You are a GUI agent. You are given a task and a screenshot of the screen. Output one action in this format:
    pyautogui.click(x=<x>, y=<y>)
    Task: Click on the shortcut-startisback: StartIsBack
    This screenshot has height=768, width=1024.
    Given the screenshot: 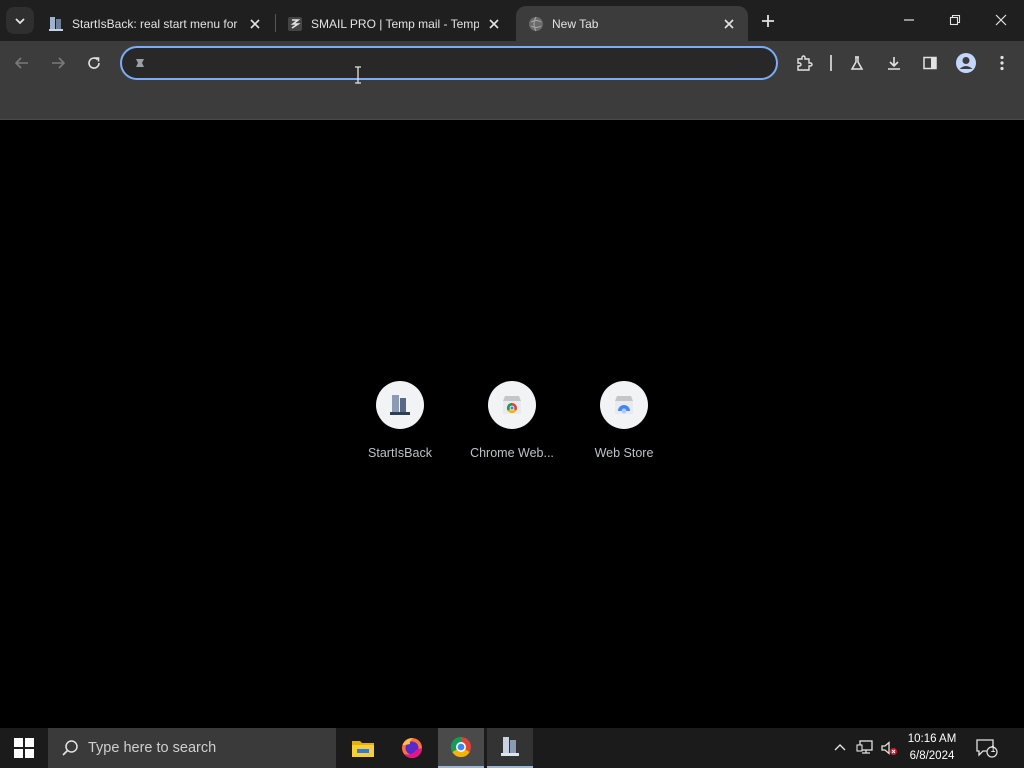 What is the action you would take?
    pyautogui.click(x=400, y=426)
    